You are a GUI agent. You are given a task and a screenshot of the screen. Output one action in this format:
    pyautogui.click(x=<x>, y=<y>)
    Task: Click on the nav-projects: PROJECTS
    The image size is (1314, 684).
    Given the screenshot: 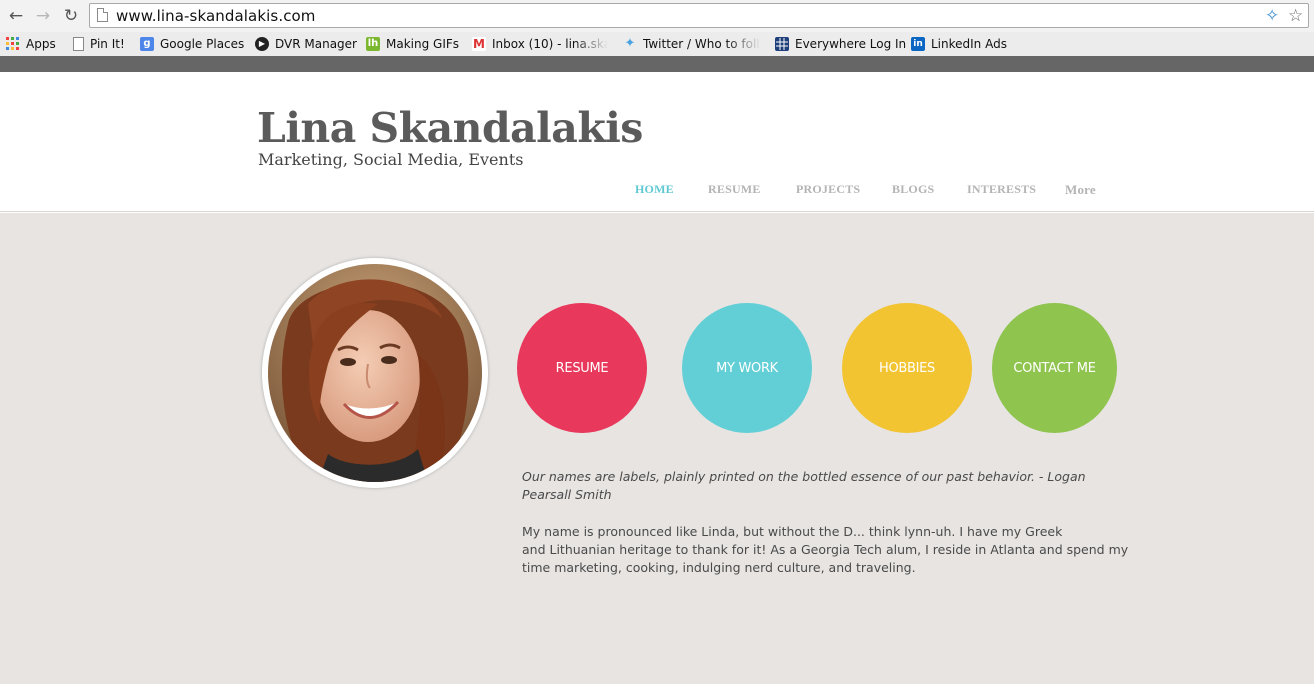 What is the action you would take?
    pyautogui.click(x=828, y=189)
    